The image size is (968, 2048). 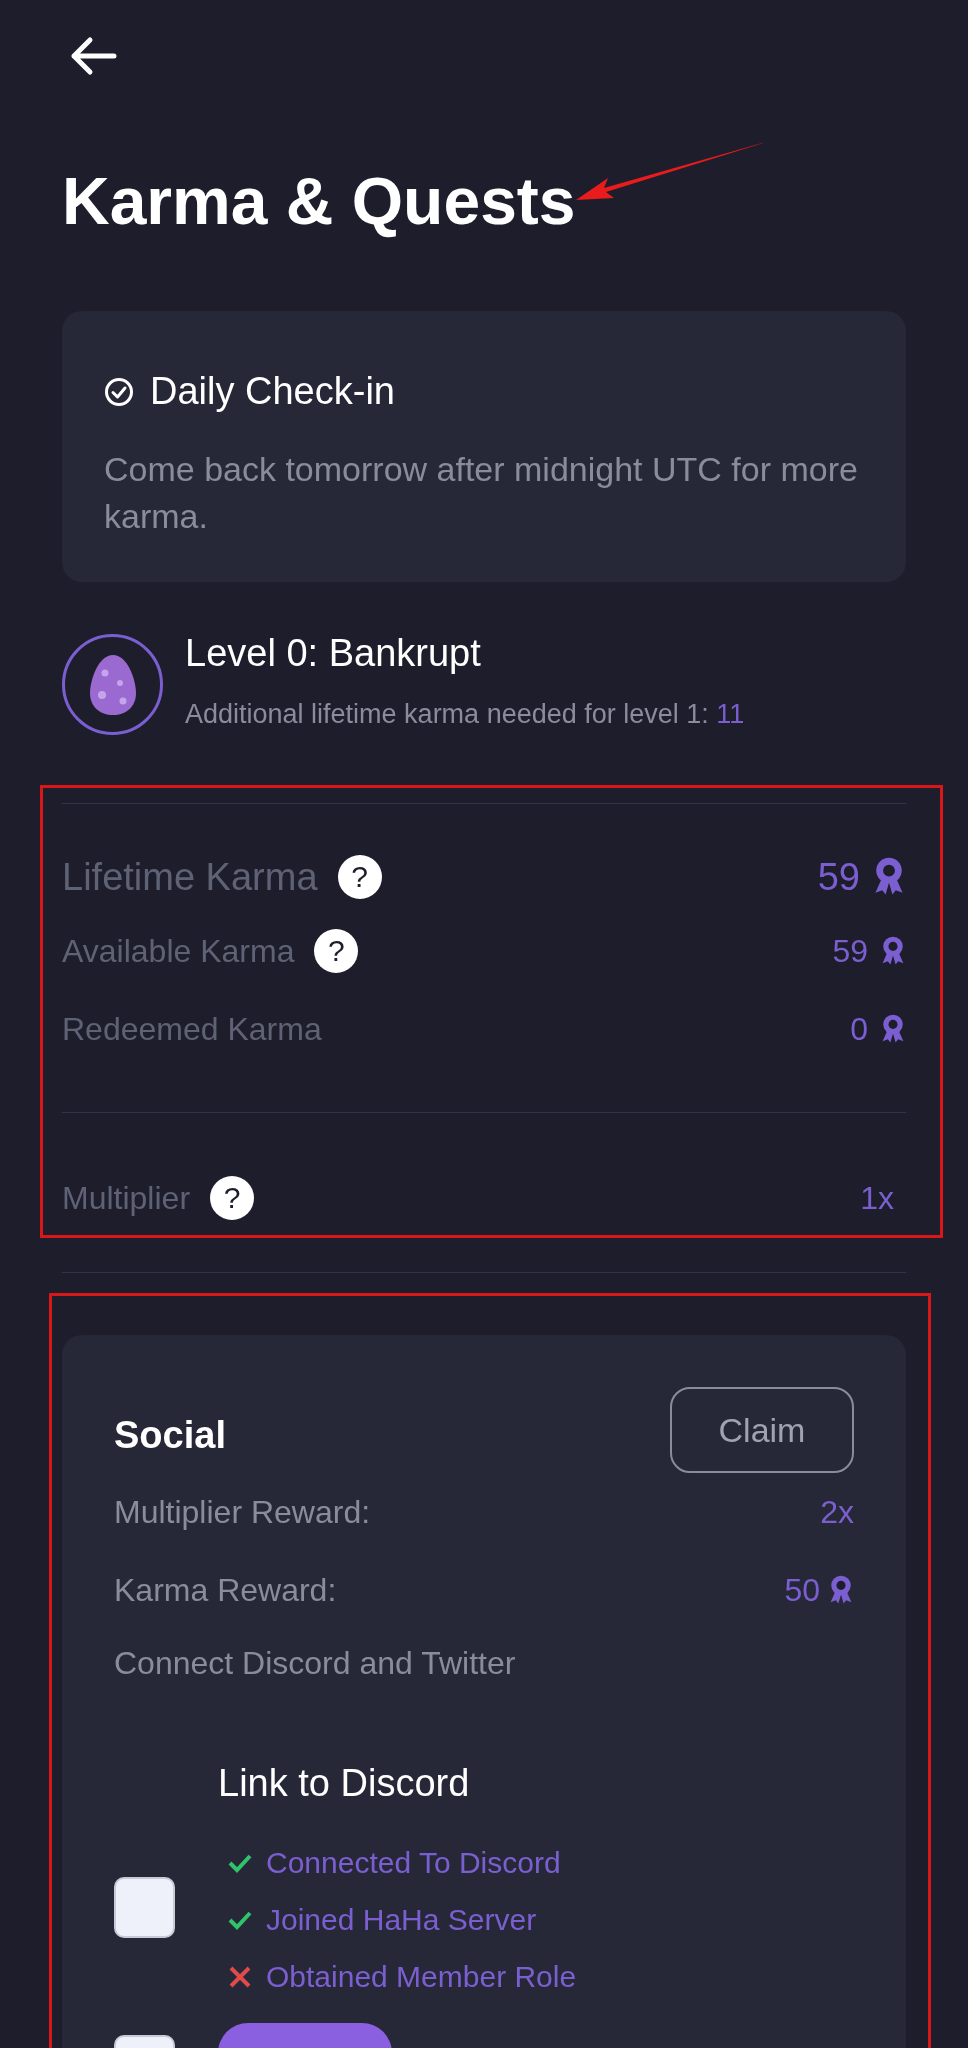 What do you see at coordinates (192, 1029) in the screenshot?
I see `stat-label: Redeemed Karma` at bounding box center [192, 1029].